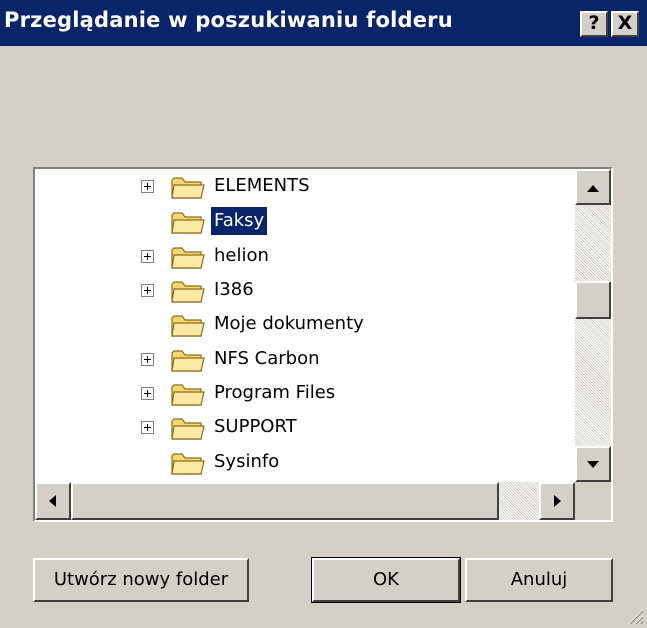 The height and width of the screenshot is (628, 647). I want to click on tree-item-label: Moje dokumenty, so click(289, 323).